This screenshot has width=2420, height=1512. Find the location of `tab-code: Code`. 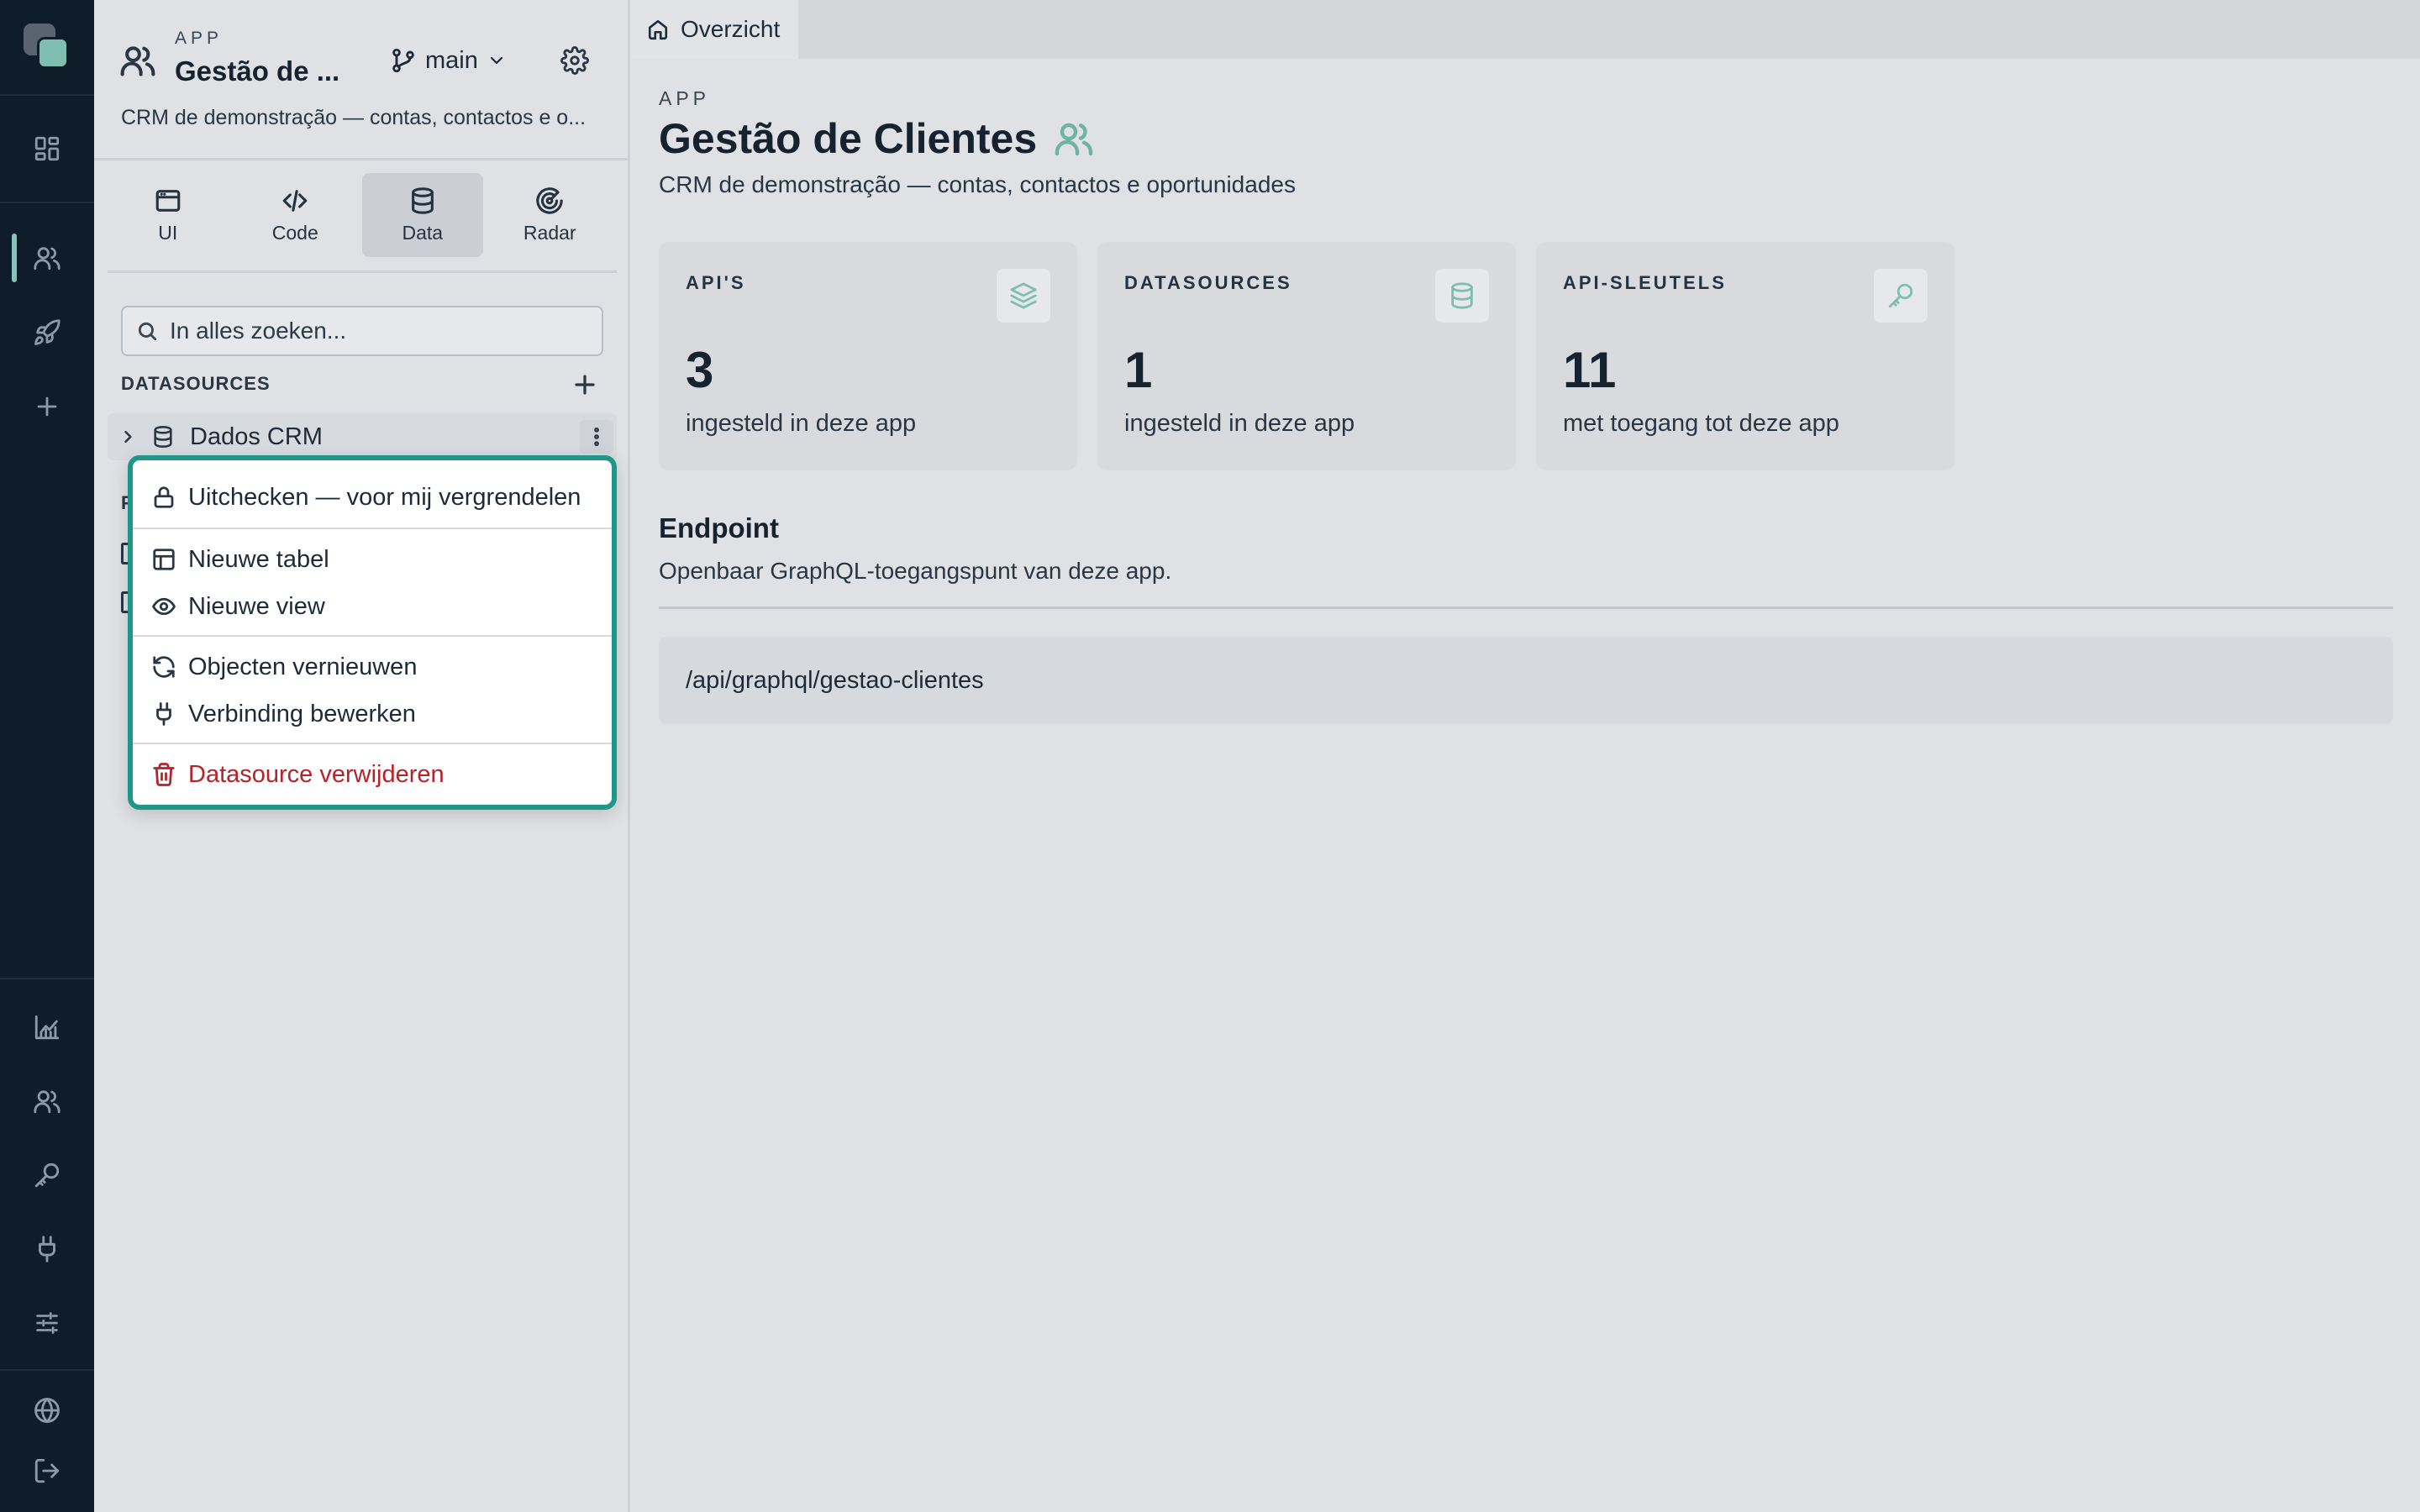

tab-code: Code is located at coordinates (295, 215).